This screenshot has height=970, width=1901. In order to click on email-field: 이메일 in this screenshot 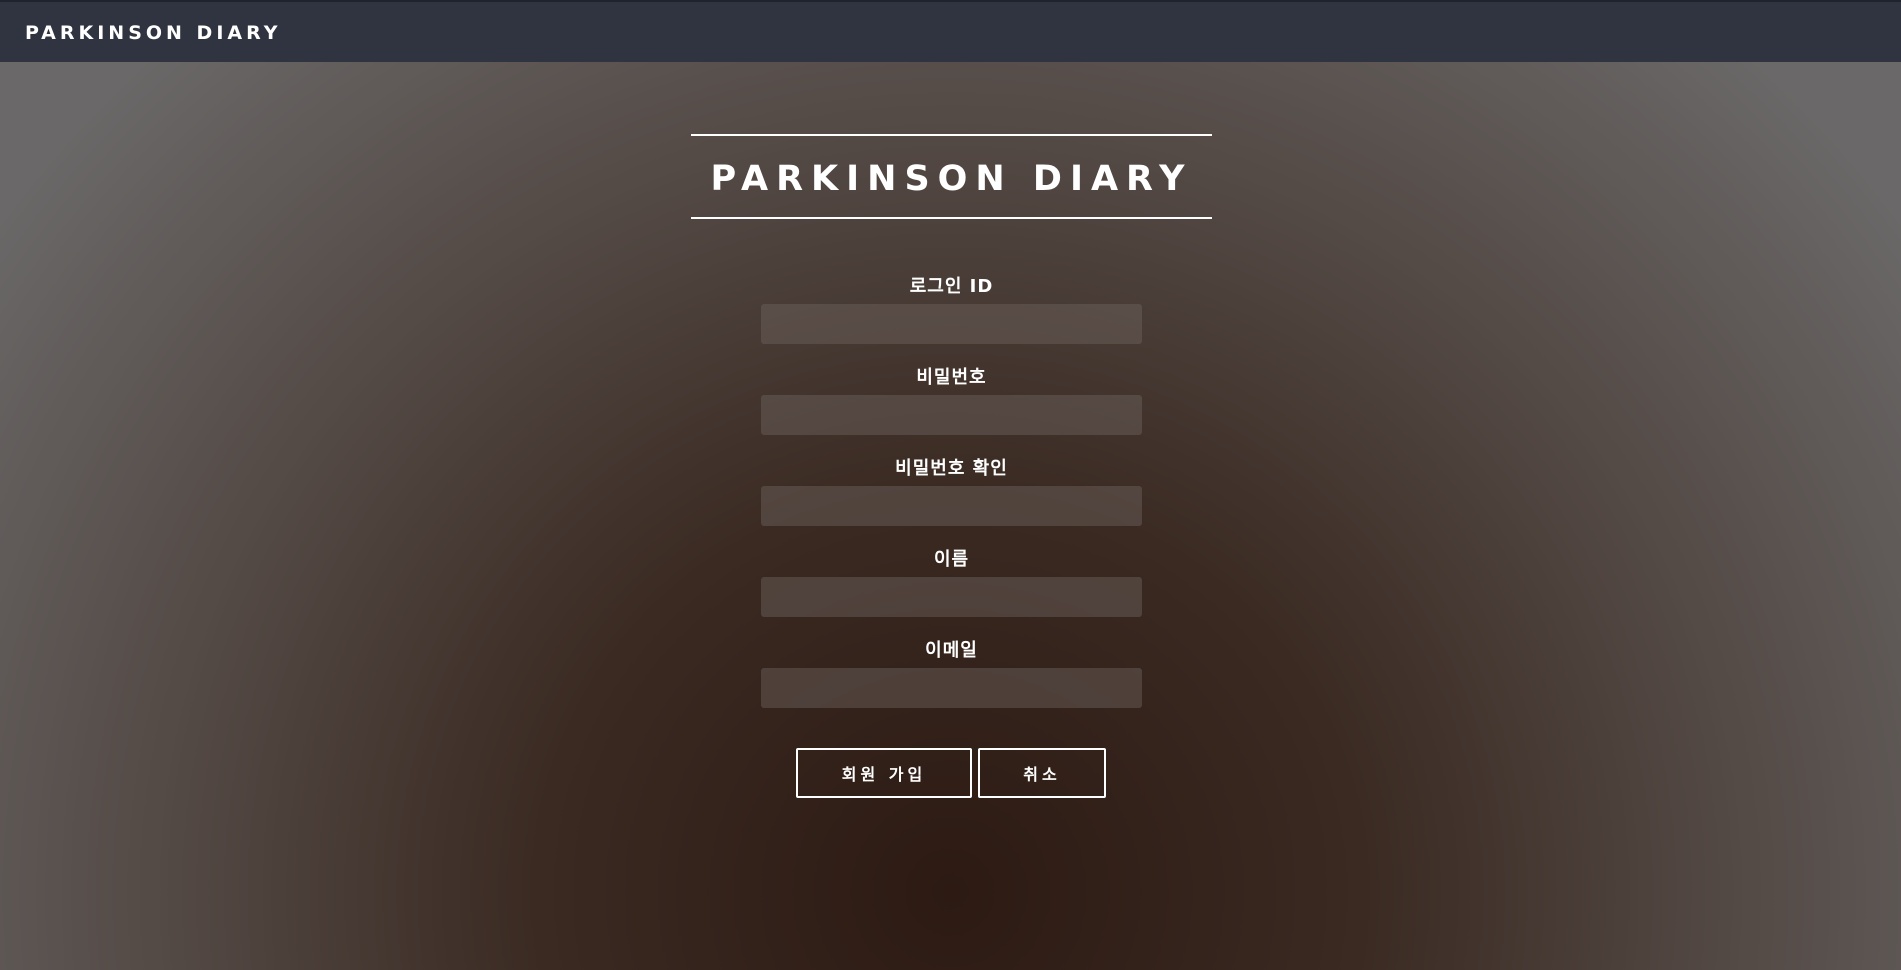, I will do `click(951, 683)`.